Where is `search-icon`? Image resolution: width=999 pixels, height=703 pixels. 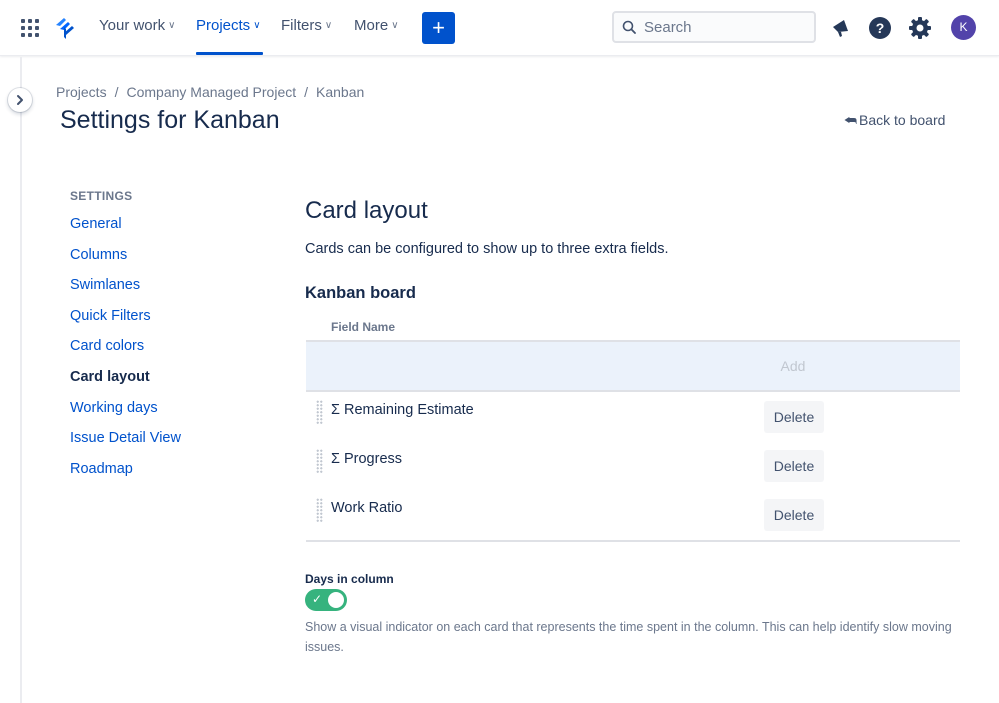 search-icon is located at coordinates (629, 27).